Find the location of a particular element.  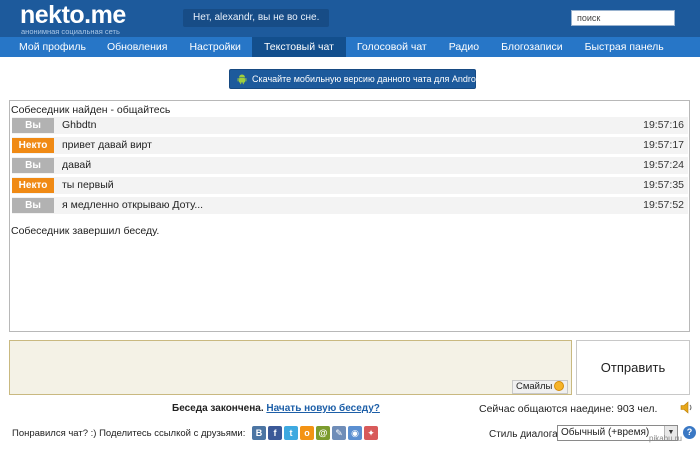

nav-item-voice-chat: Голосовой чат is located at coordinates (392, 47).